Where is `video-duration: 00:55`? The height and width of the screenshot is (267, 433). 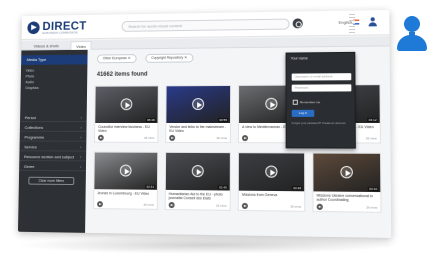
video-duration: 00:55 is located at coordinates (223, 119).